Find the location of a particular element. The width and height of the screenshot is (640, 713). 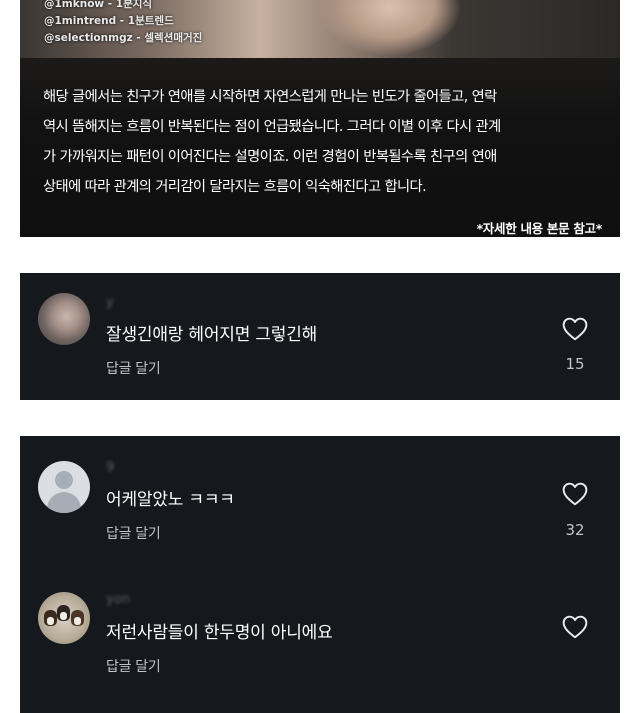

comment-text: 어케알았노 ㅋㅋㅋ is located at coordinates (170, 500).